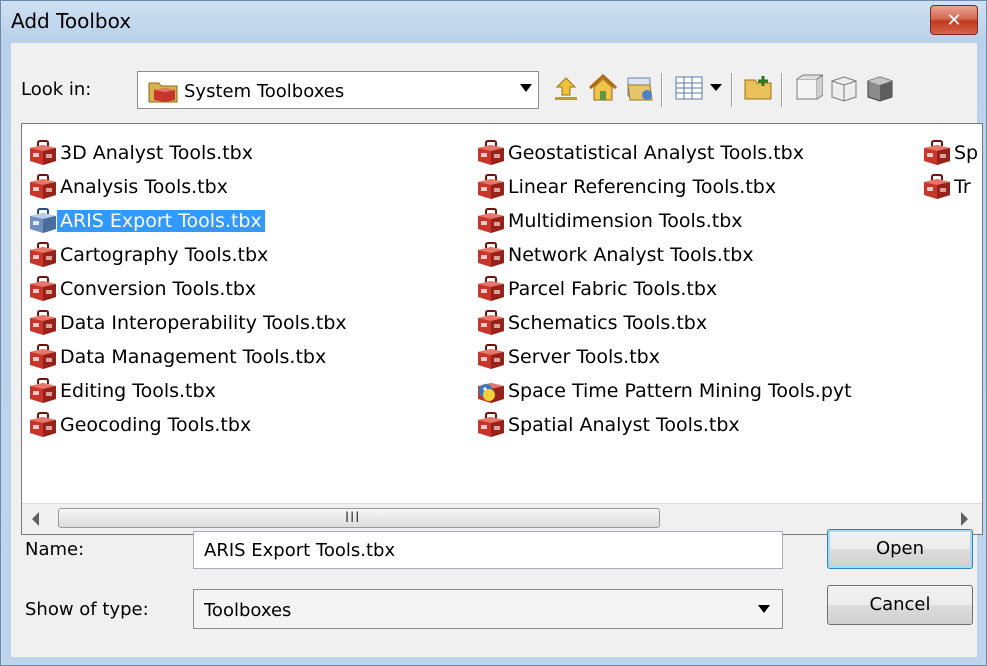 This screenshot has width=987, height=666. Describe the element at coordinates (640, 153) in the screenshot. I see `list-item: Geostatistical Analyst Tools.tbx` at that location.